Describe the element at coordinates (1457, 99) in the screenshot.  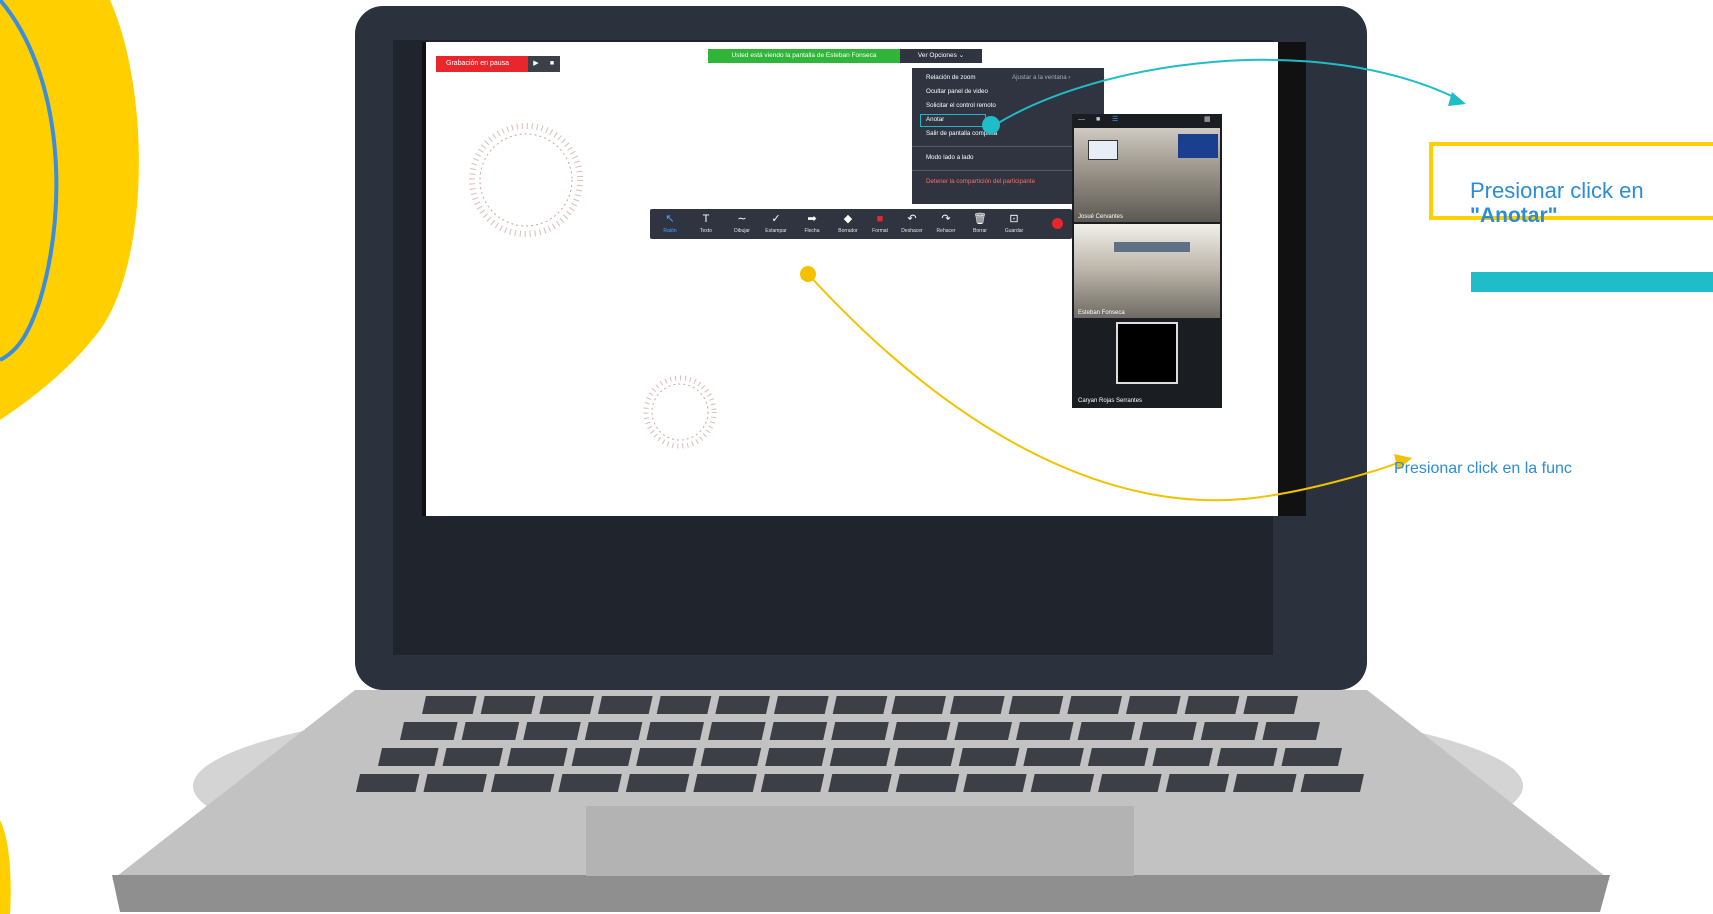
I see `teal-arrowhead` at that location.